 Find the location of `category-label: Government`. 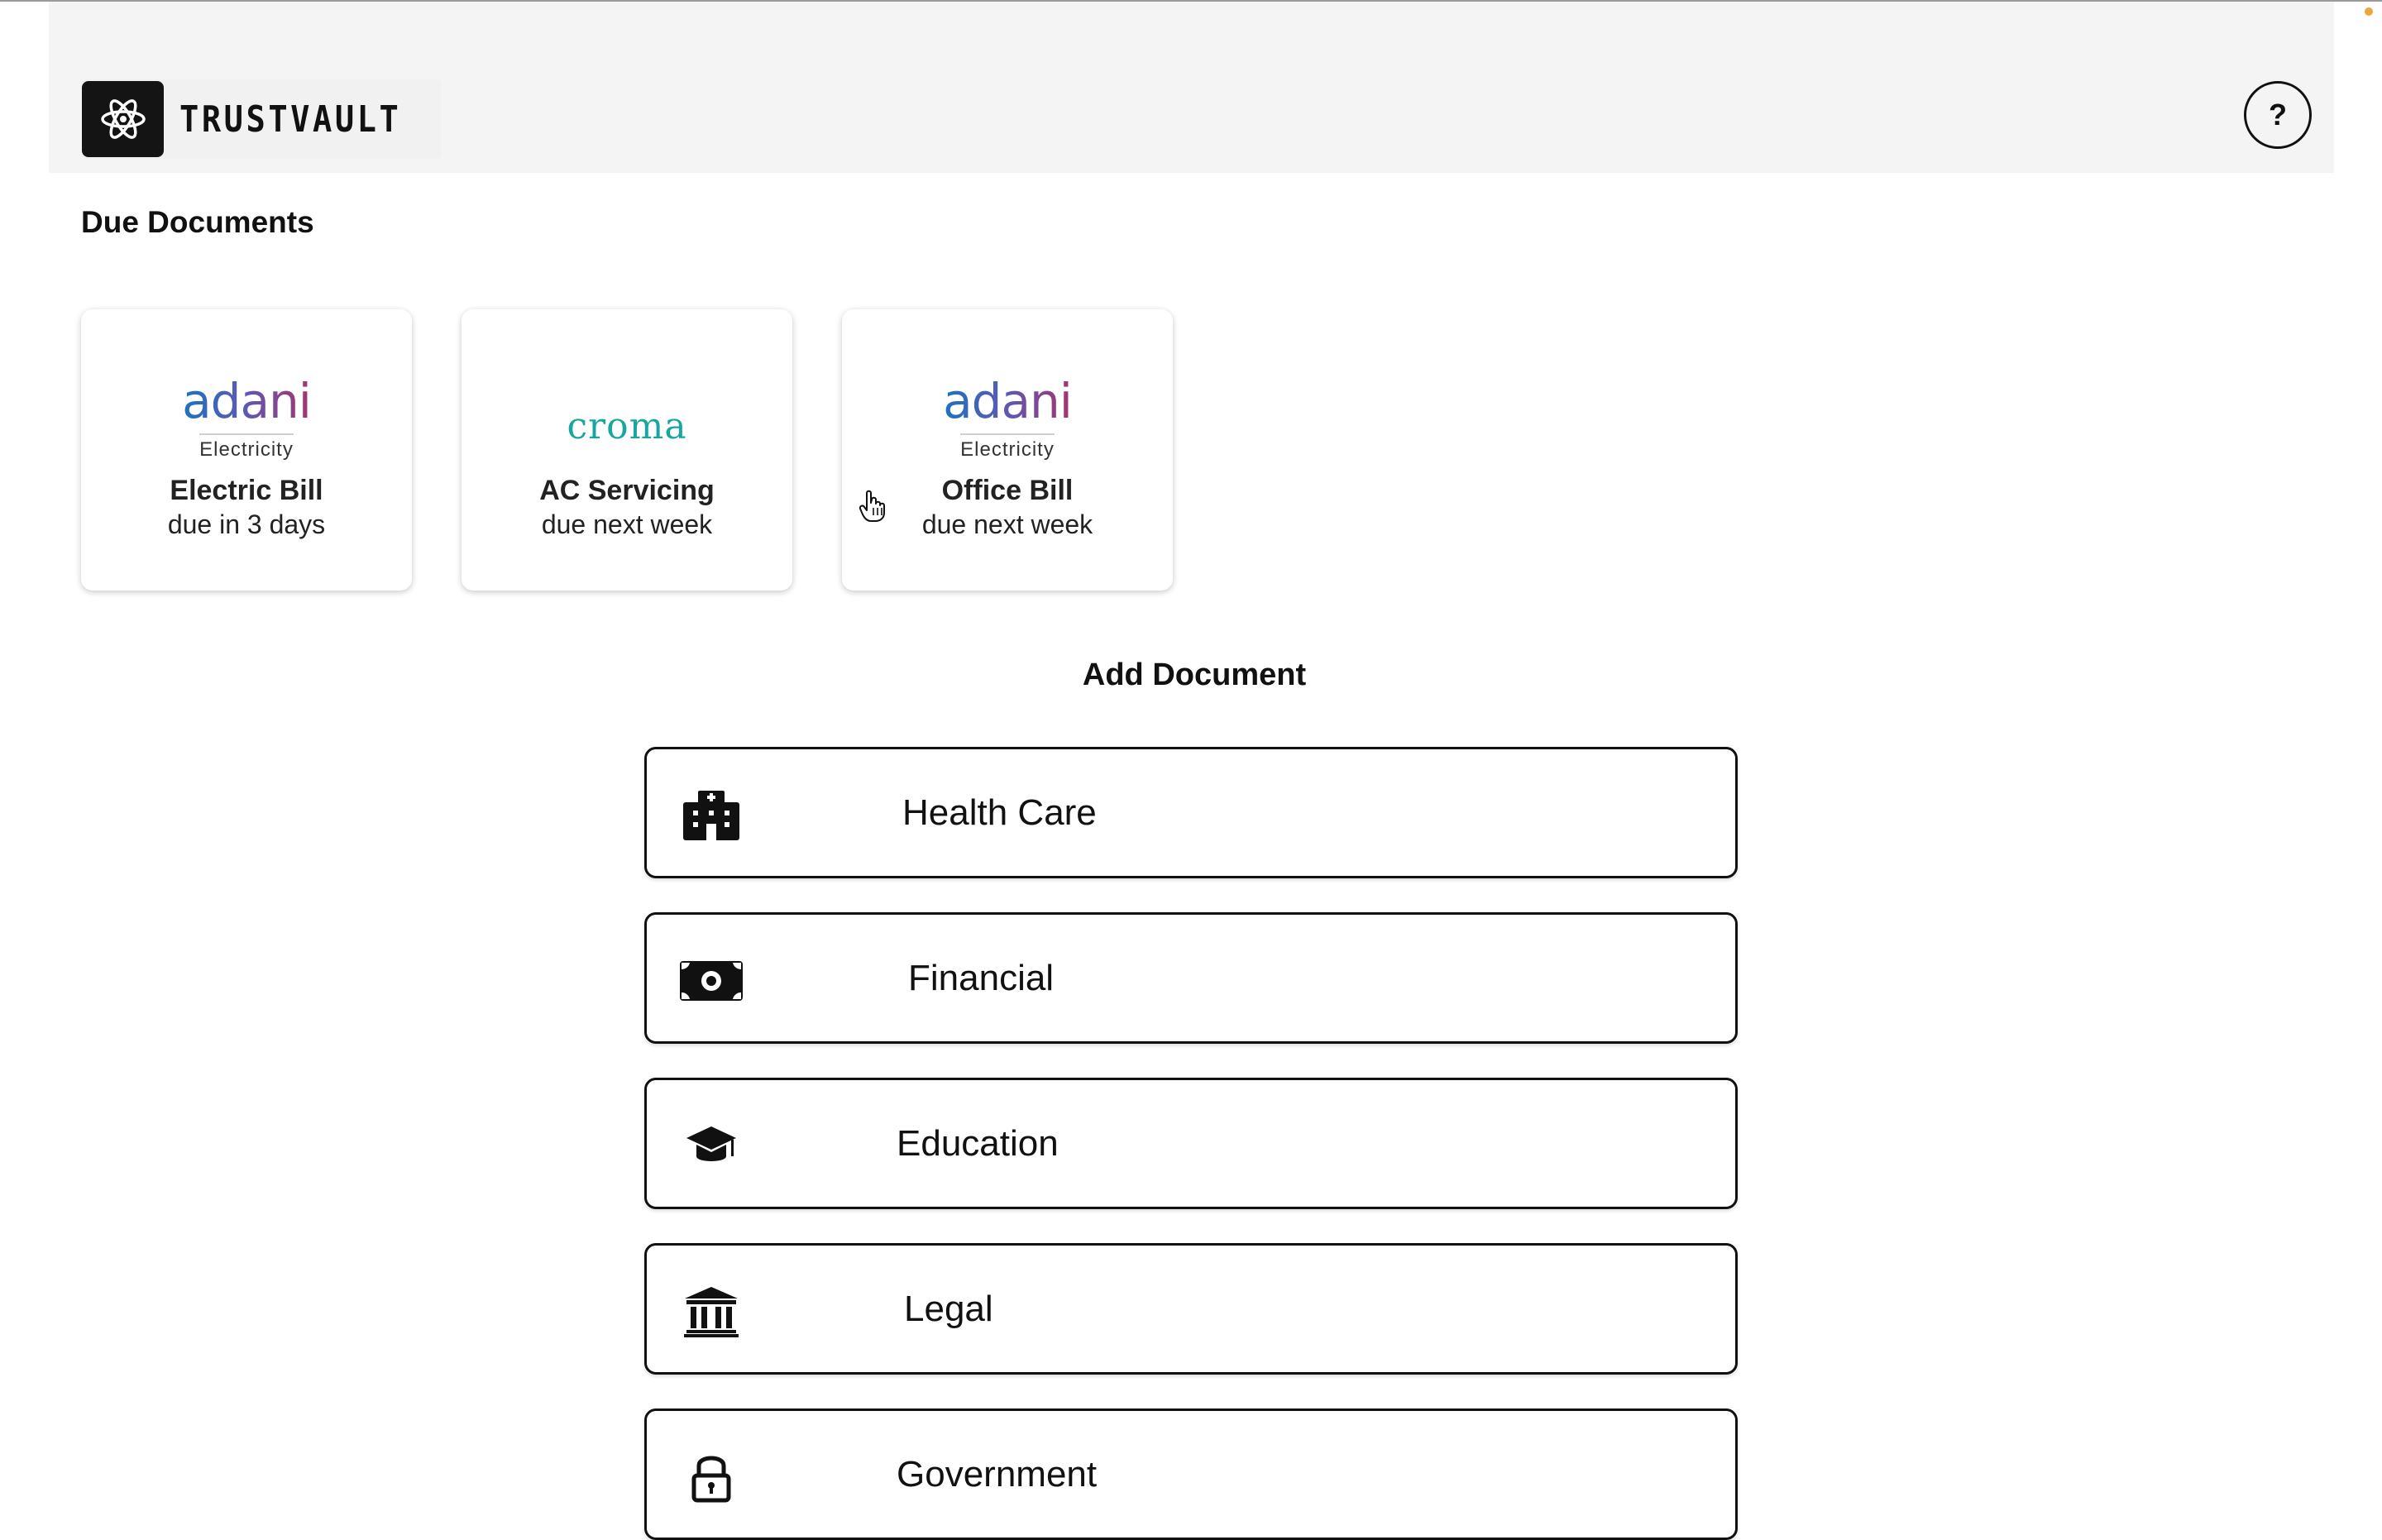

category-label: Government is located at coordinates (997, 1474).